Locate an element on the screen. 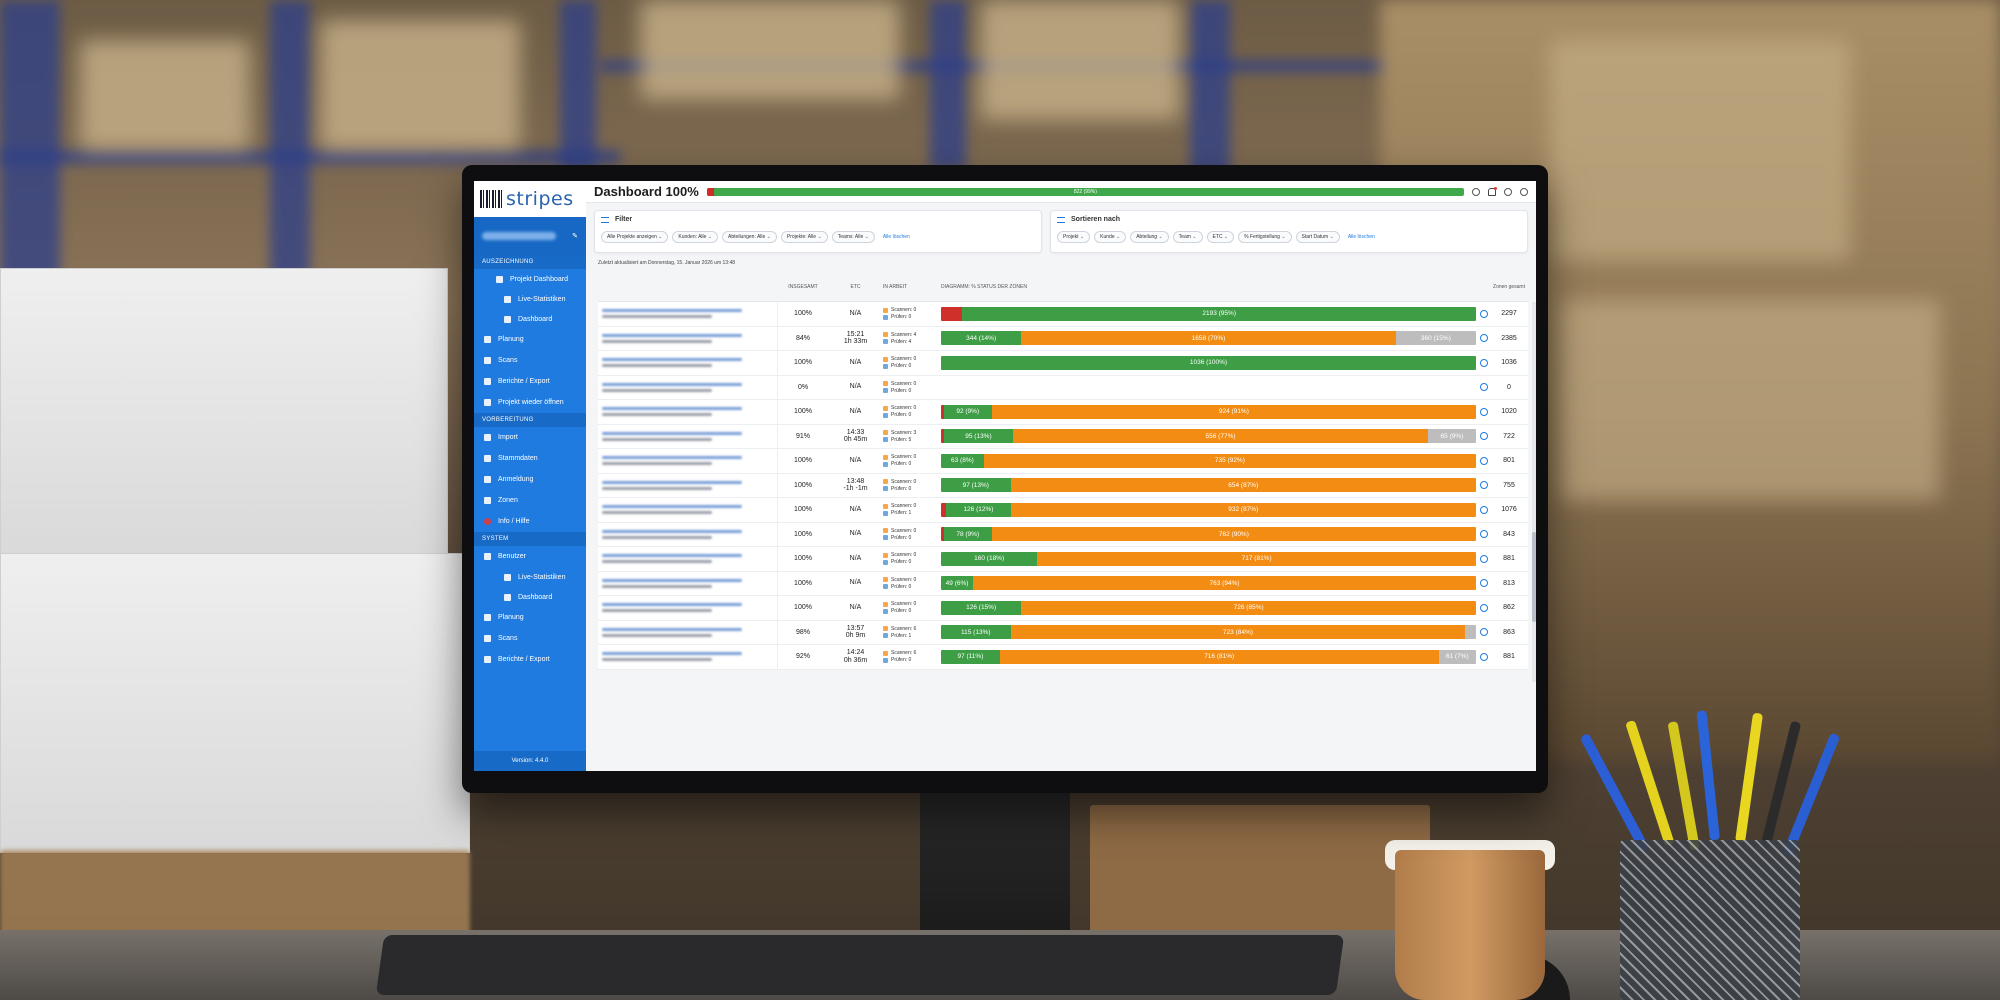 The height and width of the screenshot is (1000, 2000). filter-chip: Teams: Alle is located at coordinates (853, 237).